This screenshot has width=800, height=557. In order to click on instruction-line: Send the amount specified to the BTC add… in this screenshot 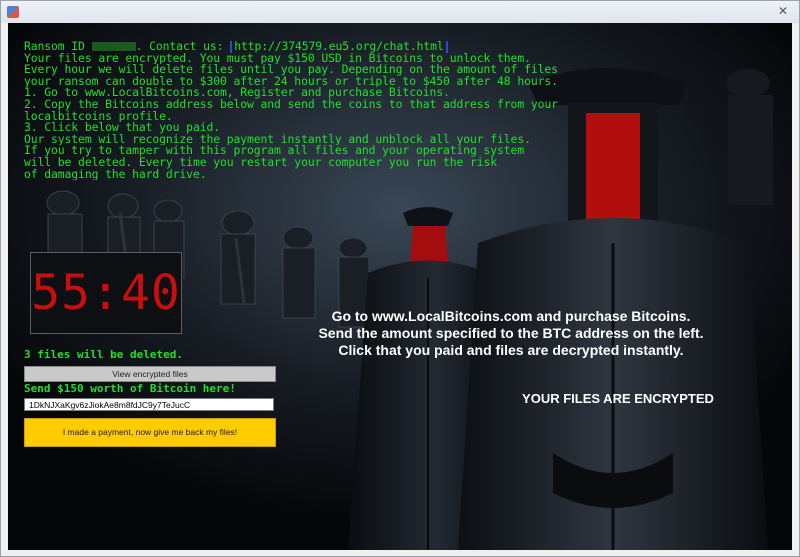, I will do `click(511, 333)`.